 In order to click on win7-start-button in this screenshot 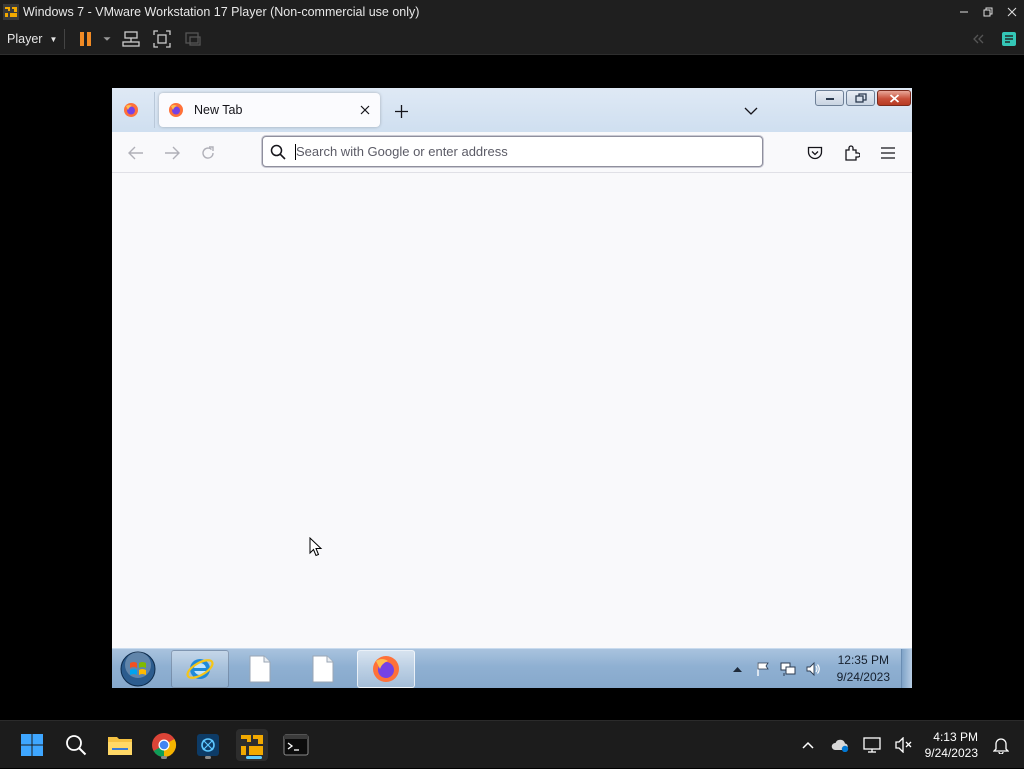, I will do `click(138, 669)`.